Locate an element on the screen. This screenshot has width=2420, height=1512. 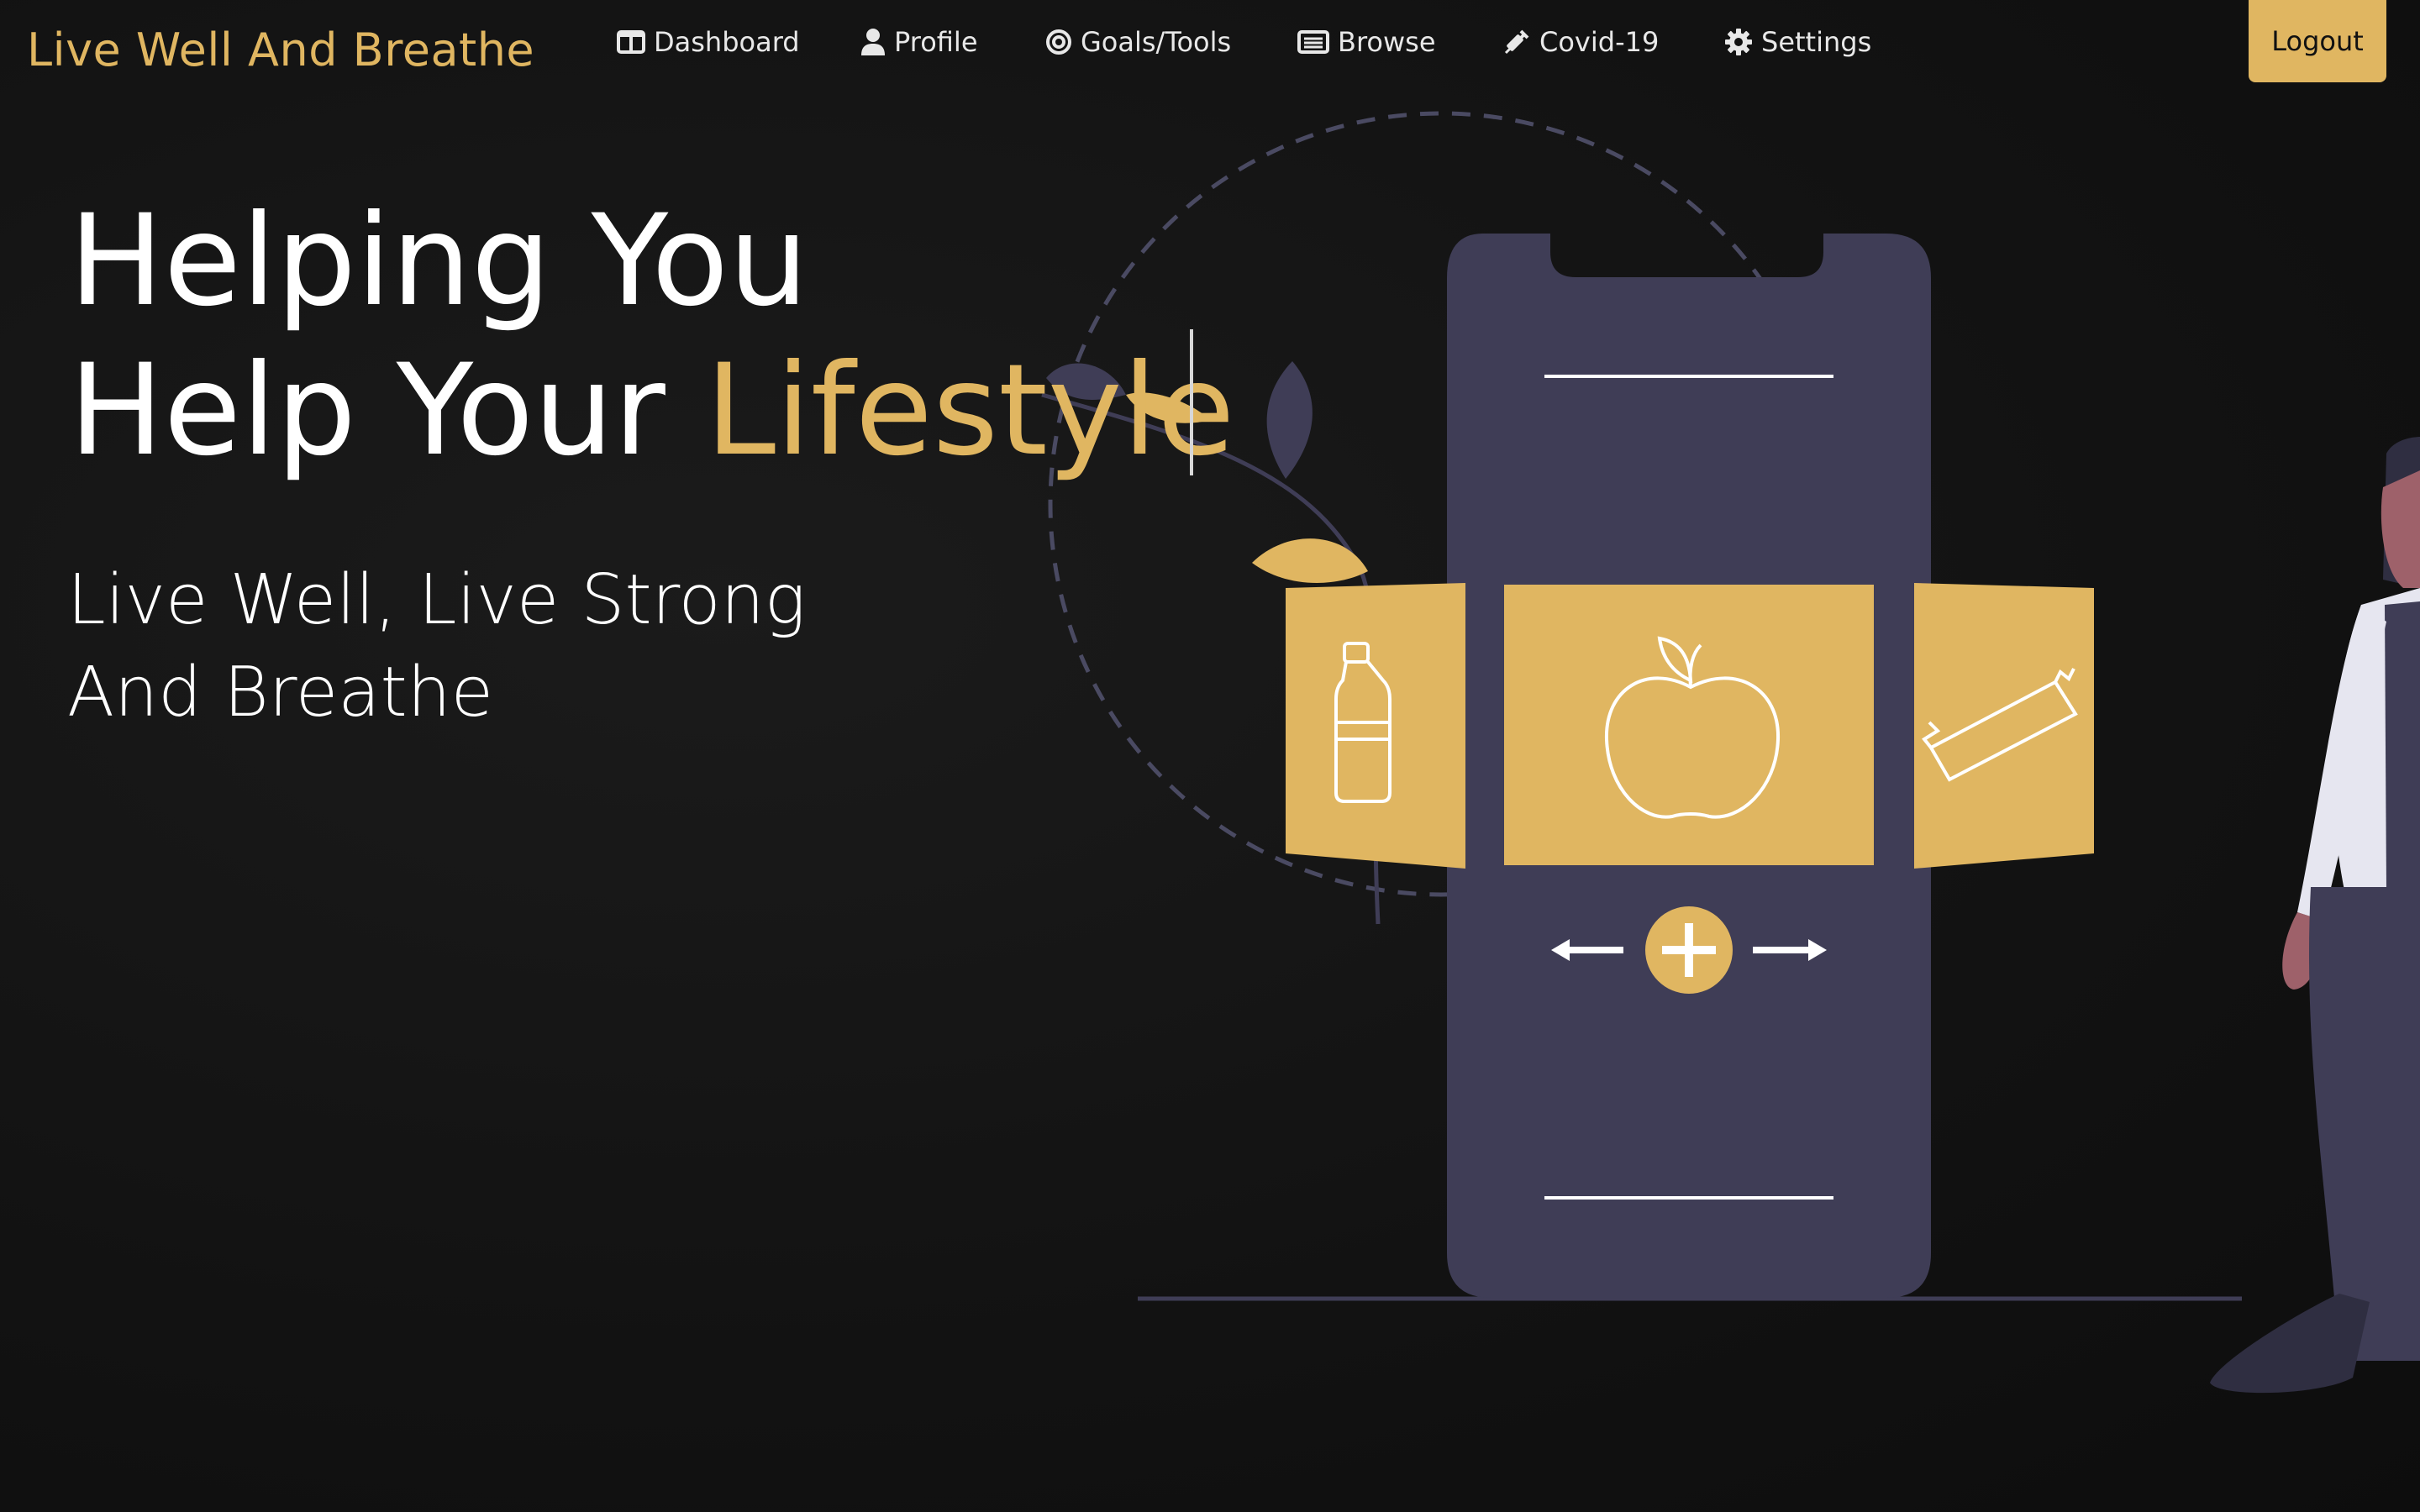
typing-caret is located at coordinates (1192, 402).